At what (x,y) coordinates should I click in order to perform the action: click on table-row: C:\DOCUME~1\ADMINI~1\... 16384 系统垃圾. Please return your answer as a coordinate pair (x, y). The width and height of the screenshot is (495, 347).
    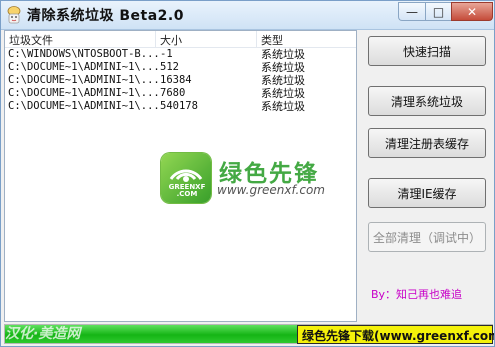
    Looking at the image, I should click on (180, 80).